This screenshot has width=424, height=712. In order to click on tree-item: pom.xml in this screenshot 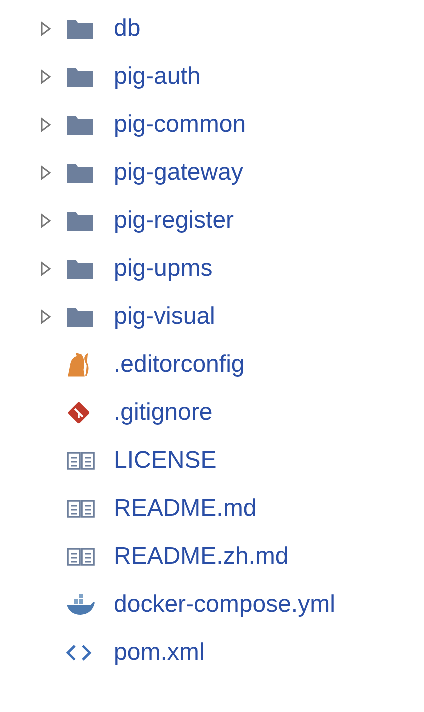, I will do `click(212, 653)`.